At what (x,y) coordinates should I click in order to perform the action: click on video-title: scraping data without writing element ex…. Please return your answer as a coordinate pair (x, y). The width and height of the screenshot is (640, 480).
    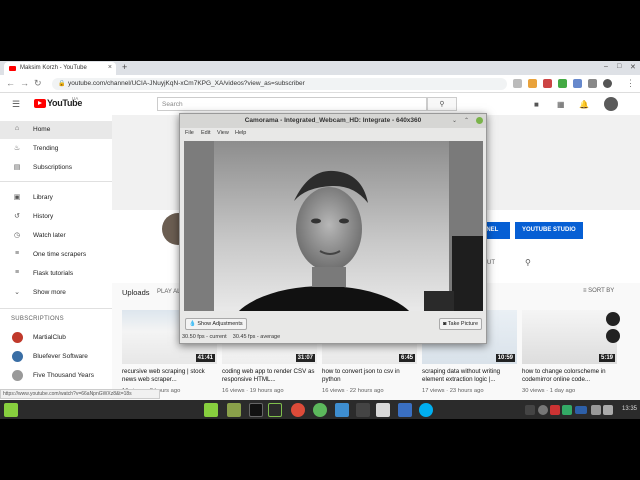
    Looking at the image, I should click on (471, 376).